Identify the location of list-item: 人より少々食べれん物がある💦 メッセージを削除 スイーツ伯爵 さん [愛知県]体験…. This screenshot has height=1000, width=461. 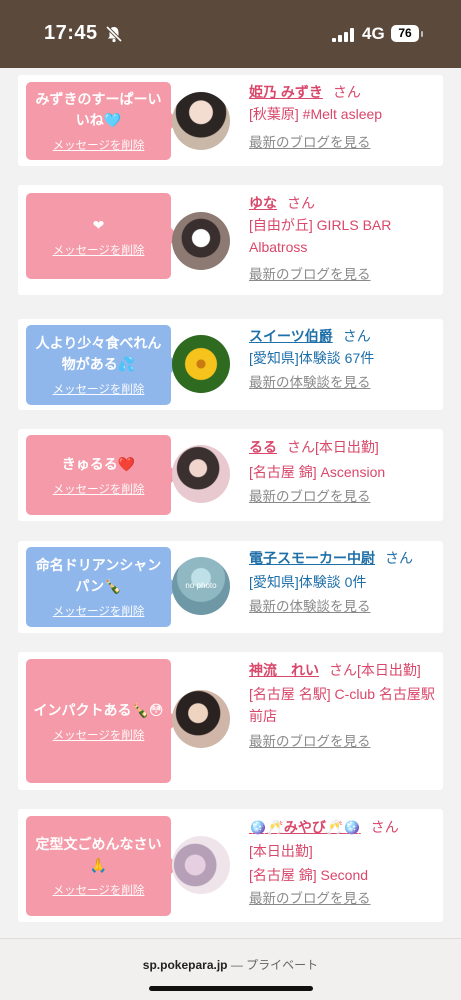
(230, 364).